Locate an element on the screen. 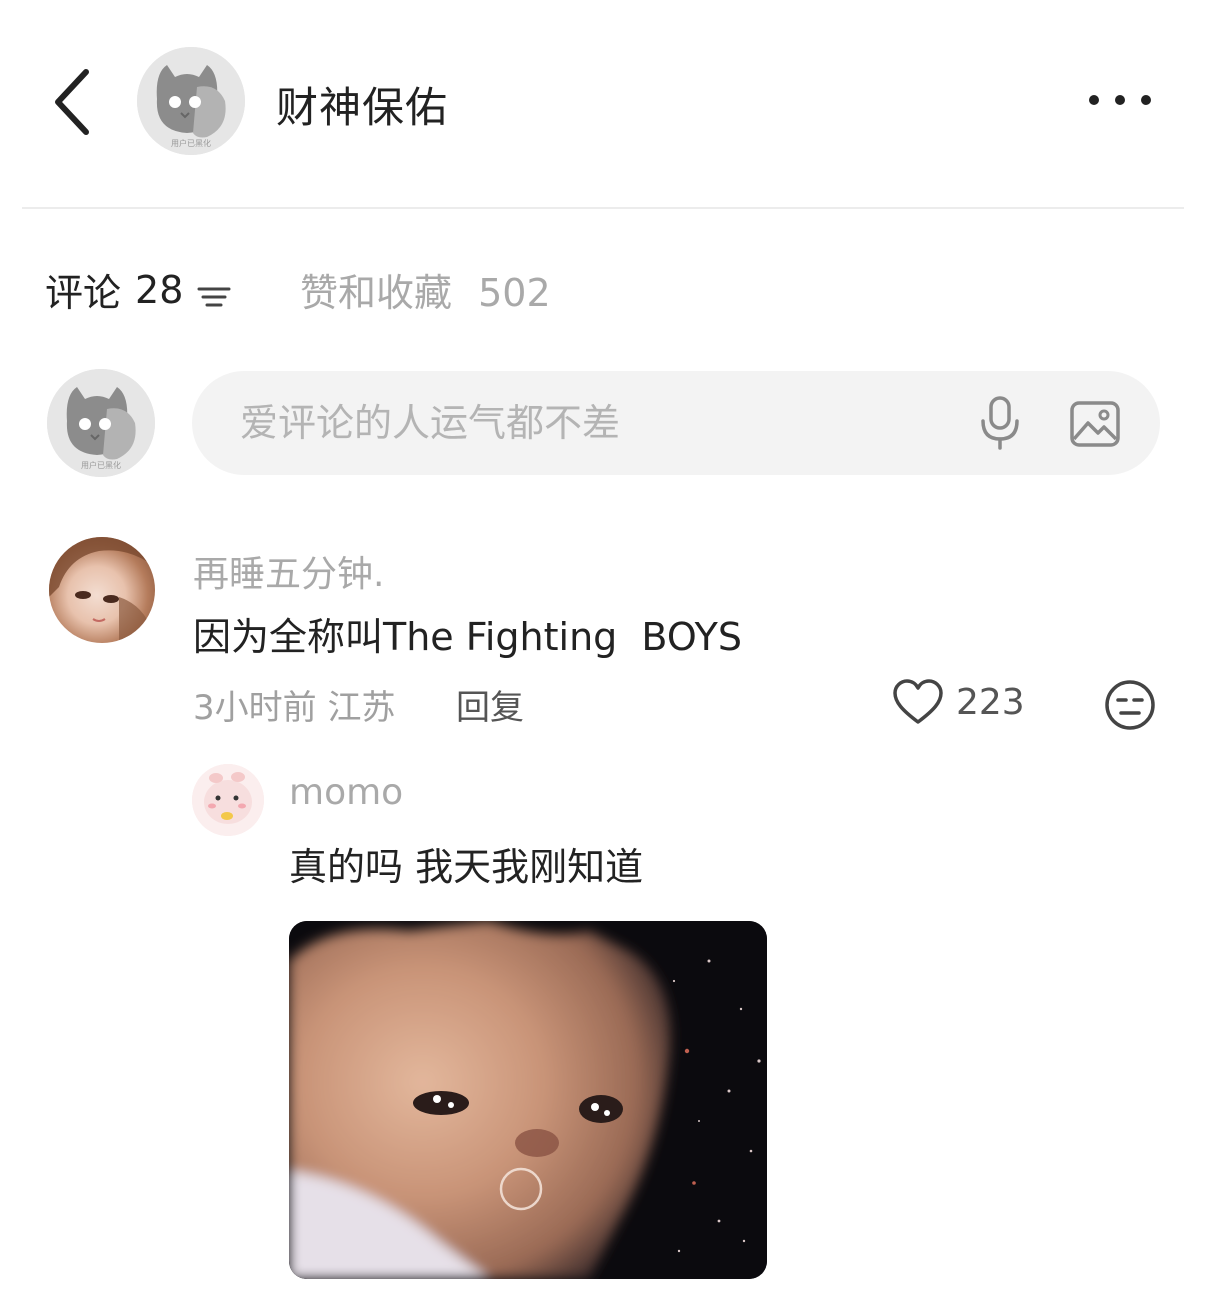  image-upload-button is located at coordinates (1095, 424).